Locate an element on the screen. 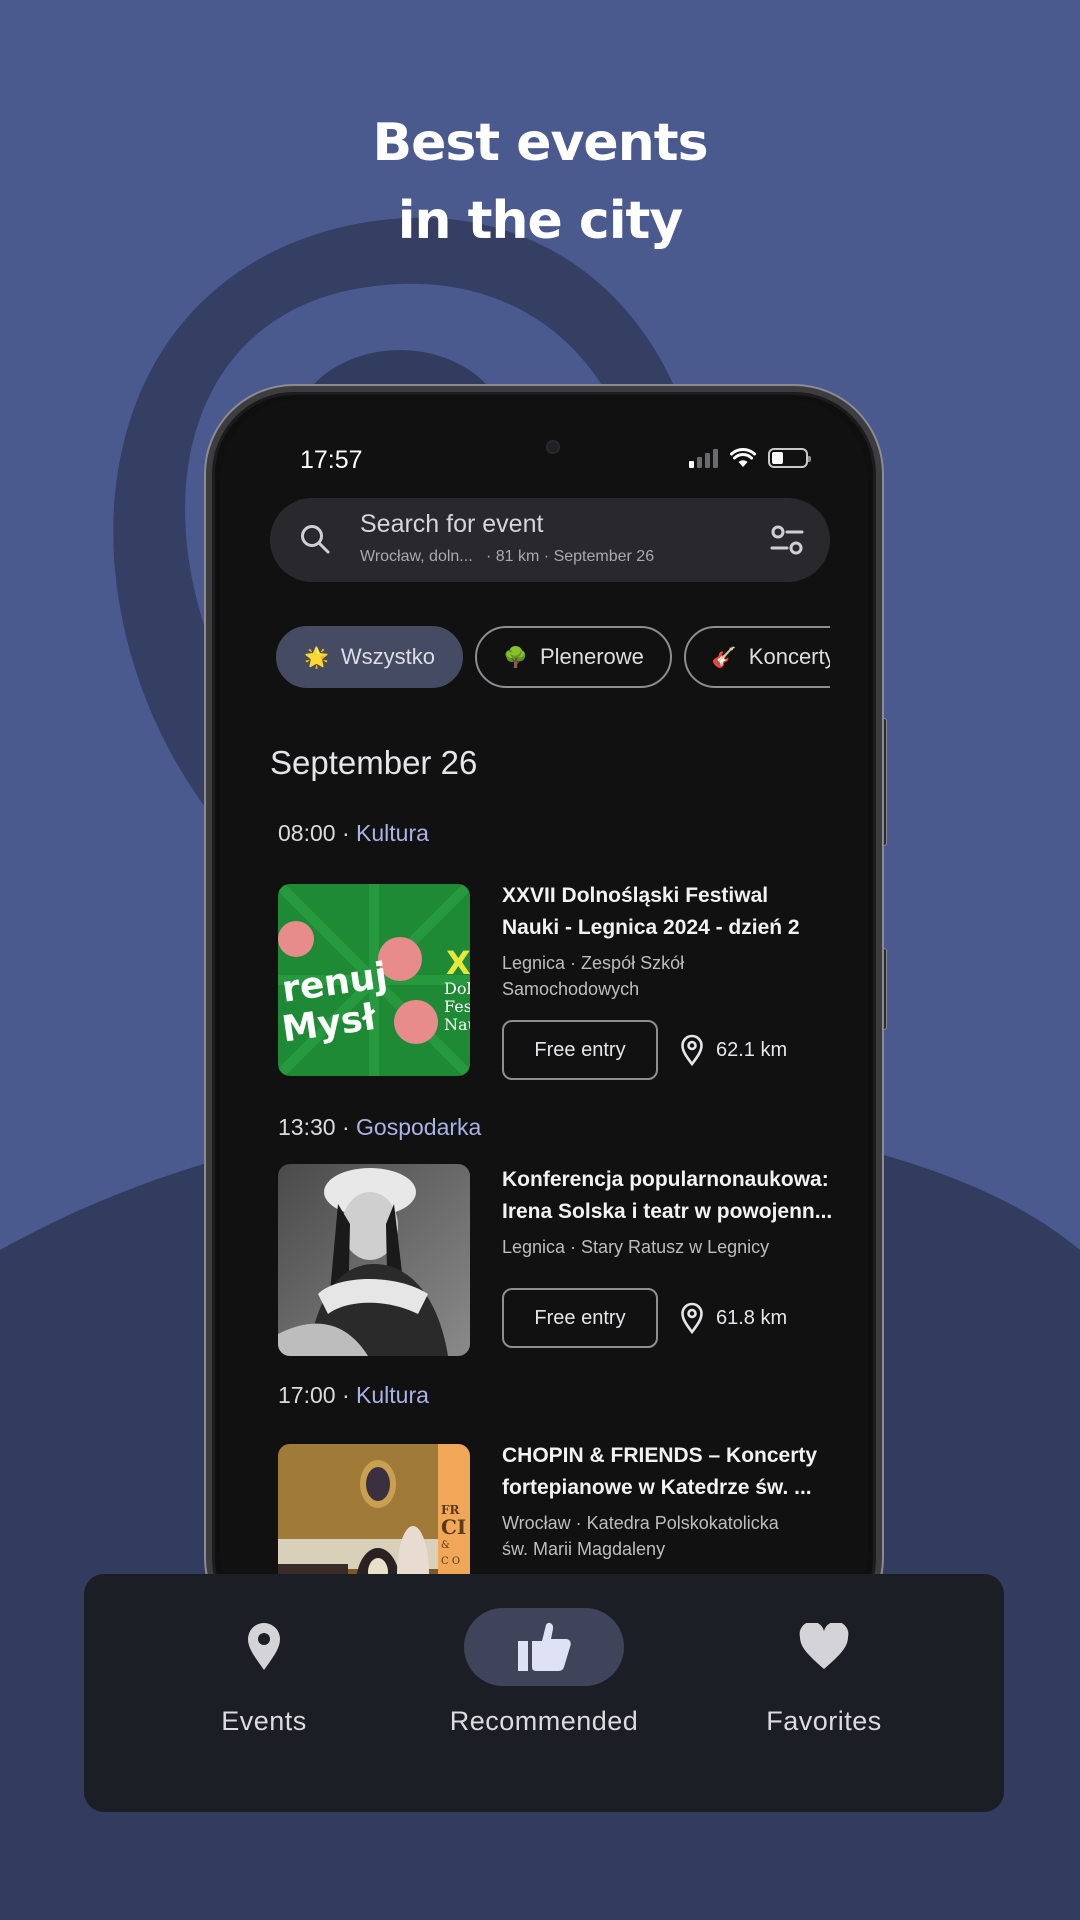 This screenshot has height=1920, width=1080. battery-level is located at coordinates (778, 458).